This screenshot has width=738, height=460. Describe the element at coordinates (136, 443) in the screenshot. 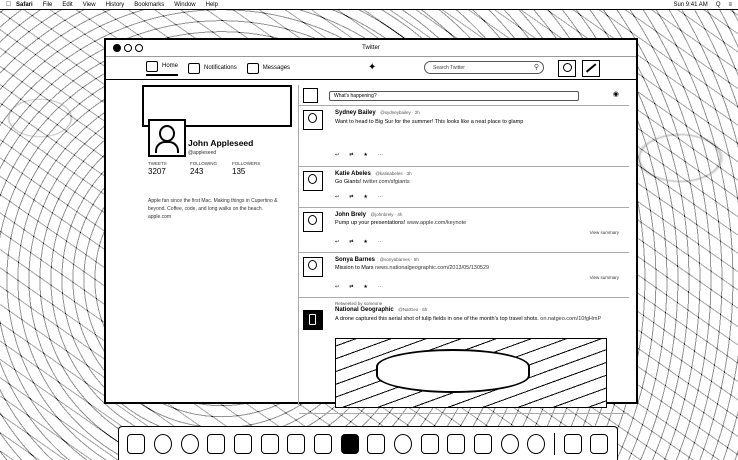

I see `finder-icon` at that location.